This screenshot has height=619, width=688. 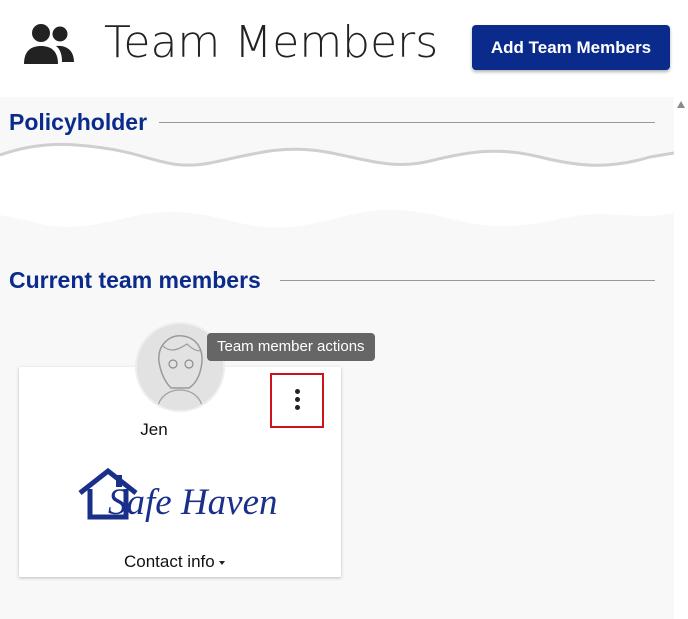 I want to click on company-logo: Safe Haven, so click(x=180, y=498).